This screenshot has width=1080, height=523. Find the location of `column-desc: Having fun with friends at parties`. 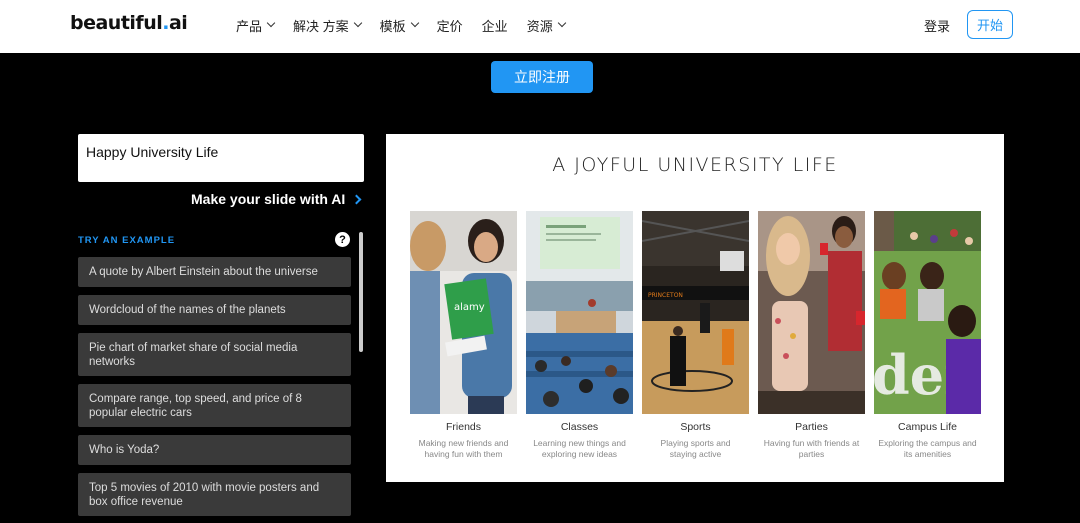

column-desc: Having fun with friends at parties is located at coordinates (811, 448).